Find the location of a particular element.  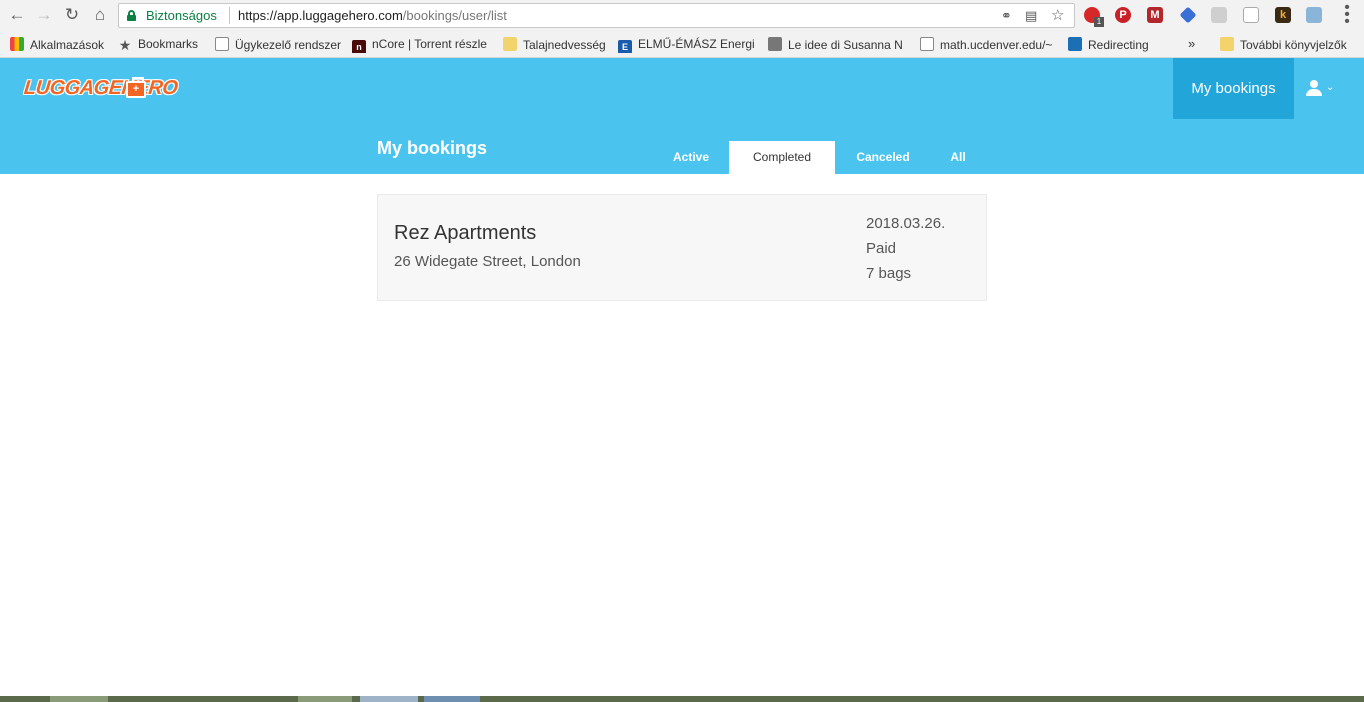

image-icon is located at coordinates (775, 44).